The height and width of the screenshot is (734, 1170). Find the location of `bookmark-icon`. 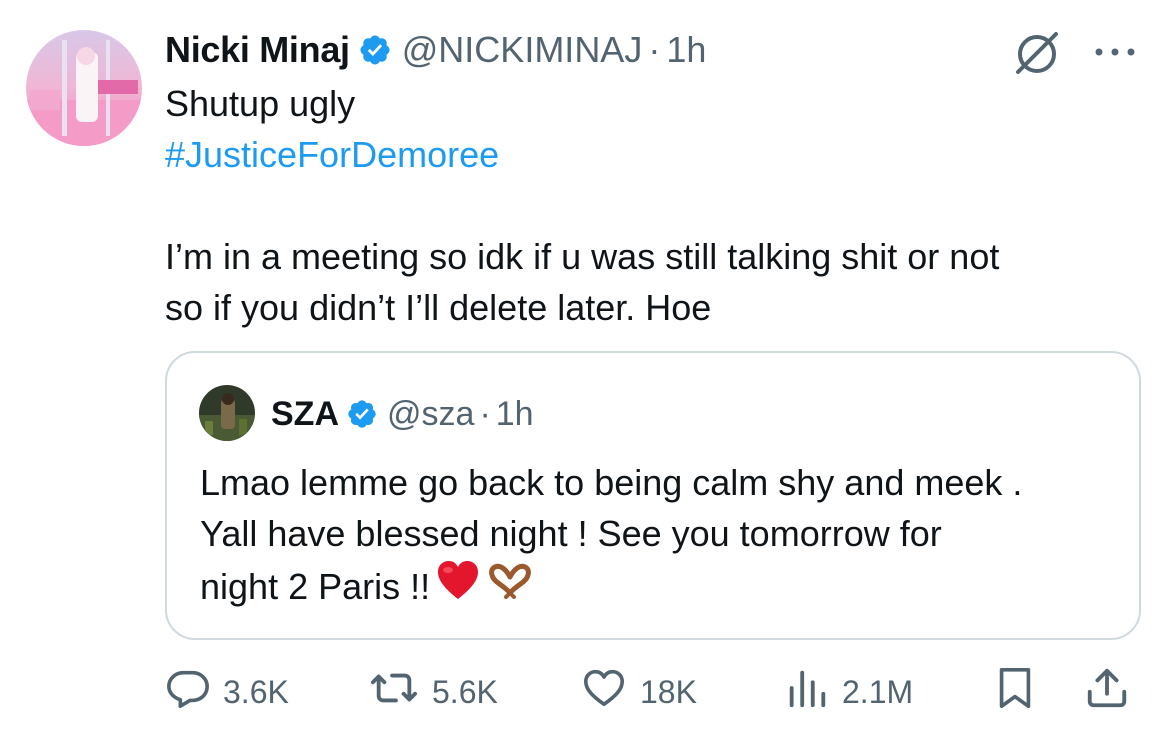

bookmark-icon is located at coordinates (1021, 692).